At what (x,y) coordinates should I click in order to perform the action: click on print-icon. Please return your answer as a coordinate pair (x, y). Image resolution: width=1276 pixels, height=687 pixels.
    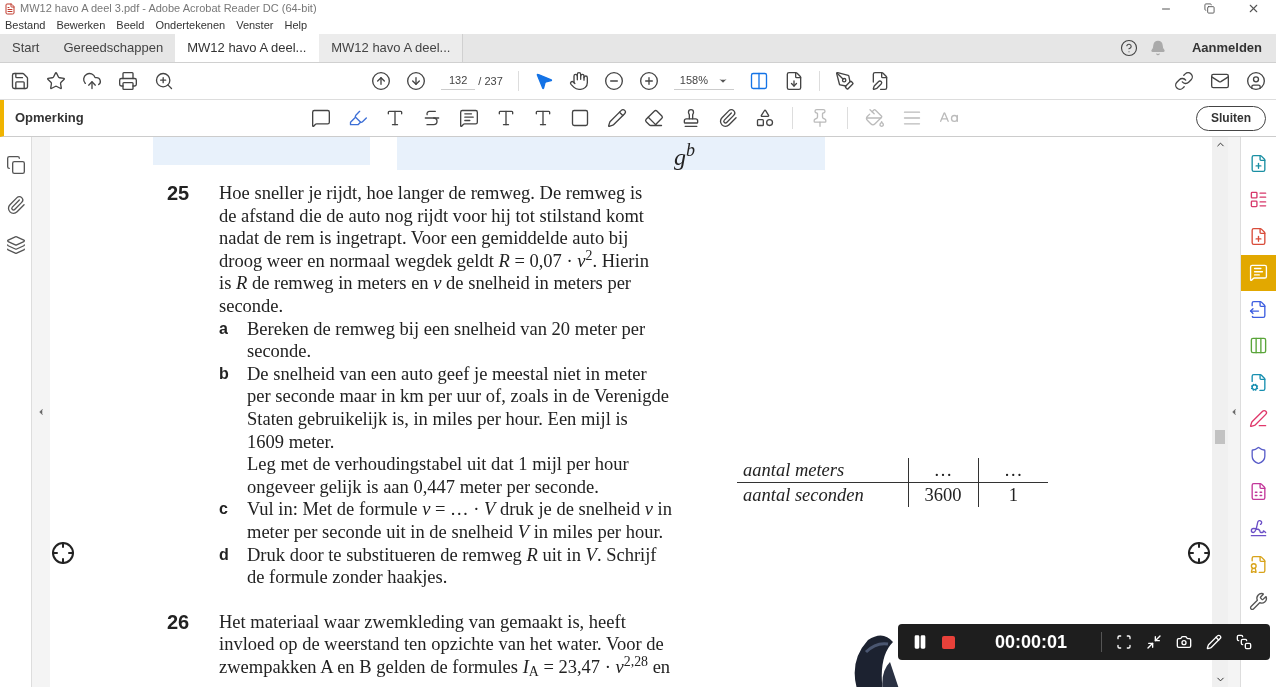
    Looking at the image, I should click on (128, 81).